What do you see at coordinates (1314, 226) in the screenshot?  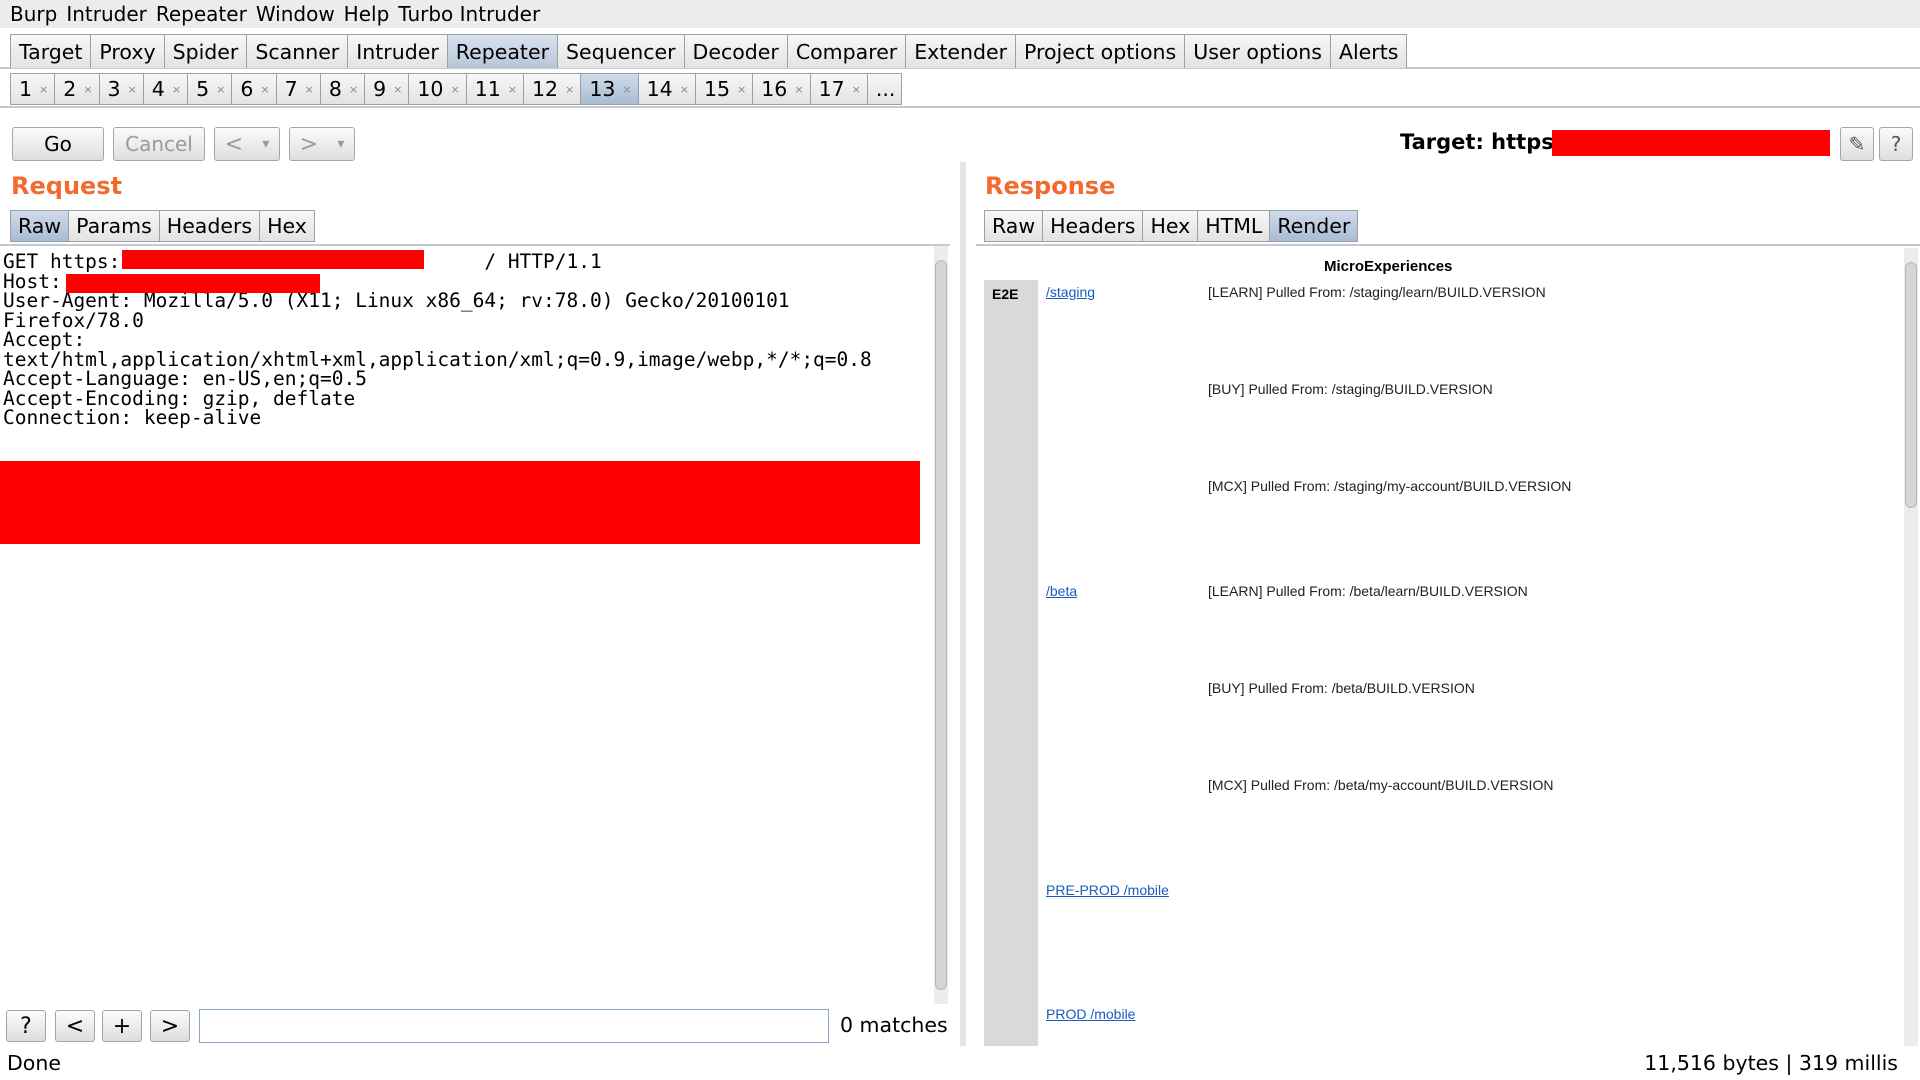 I see `response-tab-render: Render` at bounding box center [1314, 226].